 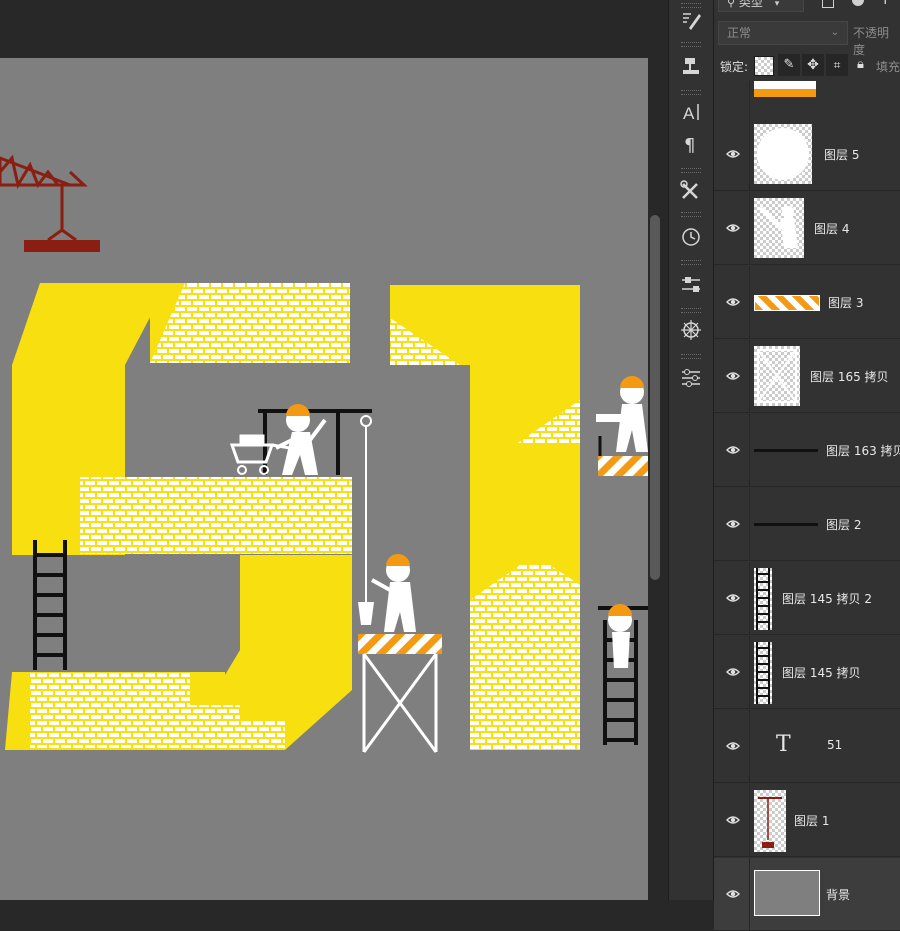 What do you see at coordinates (691, 236) in the screenshot?
I see `history-icon` at bounding box center [691, 236].